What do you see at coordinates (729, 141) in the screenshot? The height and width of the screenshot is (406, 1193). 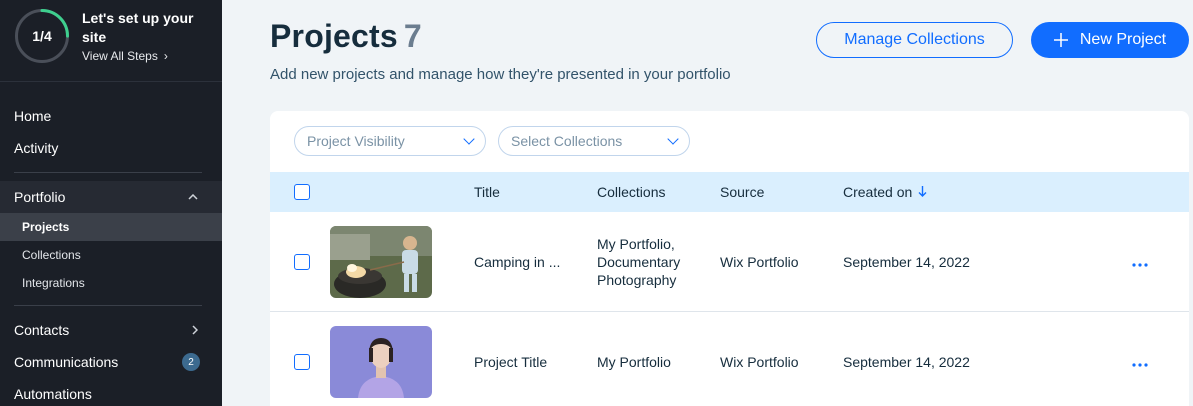 I see `filter-bar: Project Visibility Select Collections` at bounding box center [729, 141].